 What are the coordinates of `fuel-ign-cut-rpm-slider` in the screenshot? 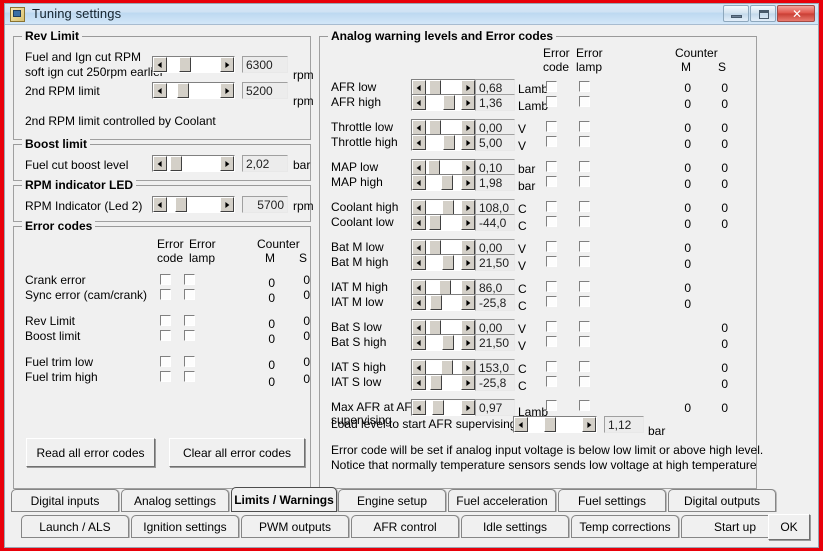 It's located at (193, 64).